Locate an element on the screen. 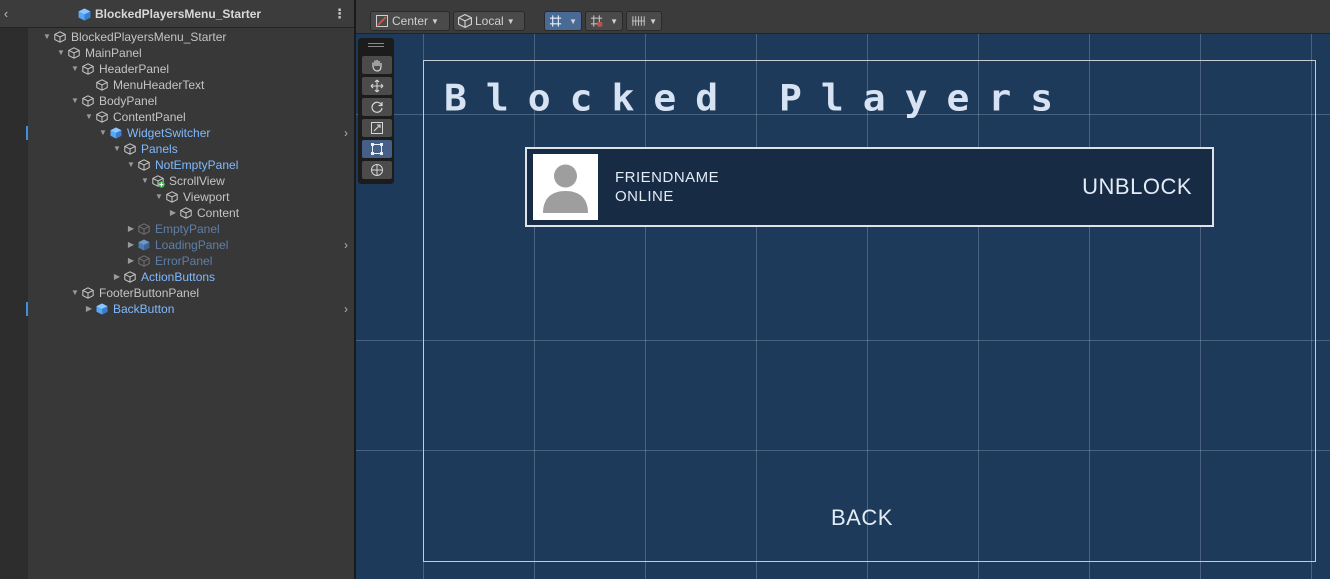  hierarchy-item-label: LoadingPanel is located at coordinates (192, 245).